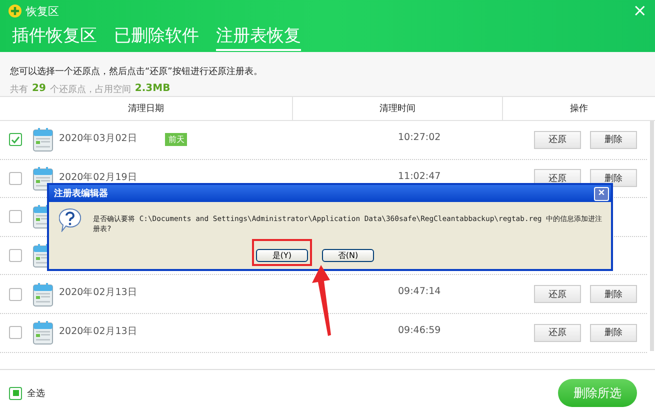 This screenshot has width=655, height=416. I want to click on instruction-text: 您可以选择一个还原点，然后点击“还原”按钮进行还原注册表。, so click(137, 72).